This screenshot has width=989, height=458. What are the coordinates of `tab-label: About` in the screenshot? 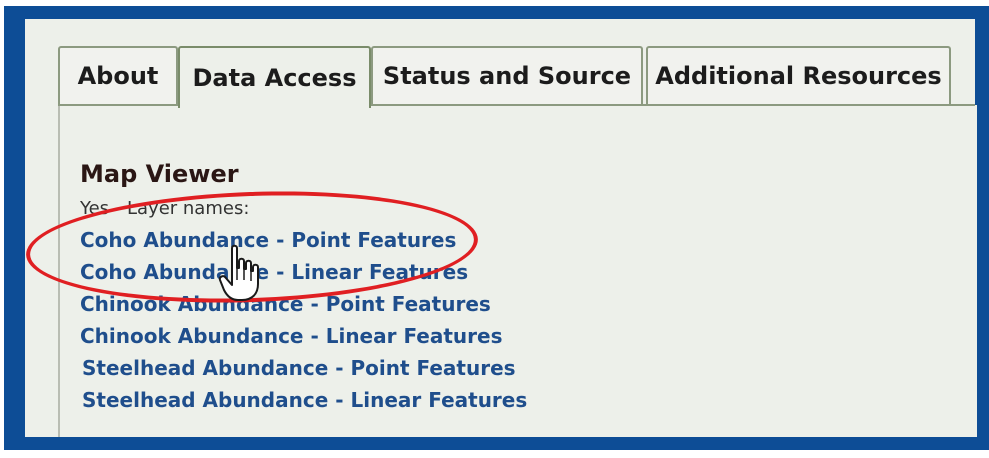 It's located at (118, 76).